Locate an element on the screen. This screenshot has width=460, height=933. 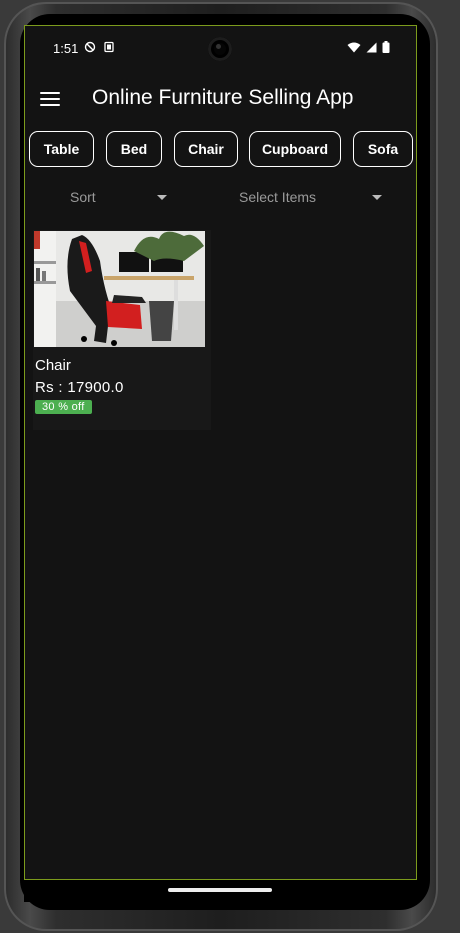
product-image is located at coordinates (119, 289).